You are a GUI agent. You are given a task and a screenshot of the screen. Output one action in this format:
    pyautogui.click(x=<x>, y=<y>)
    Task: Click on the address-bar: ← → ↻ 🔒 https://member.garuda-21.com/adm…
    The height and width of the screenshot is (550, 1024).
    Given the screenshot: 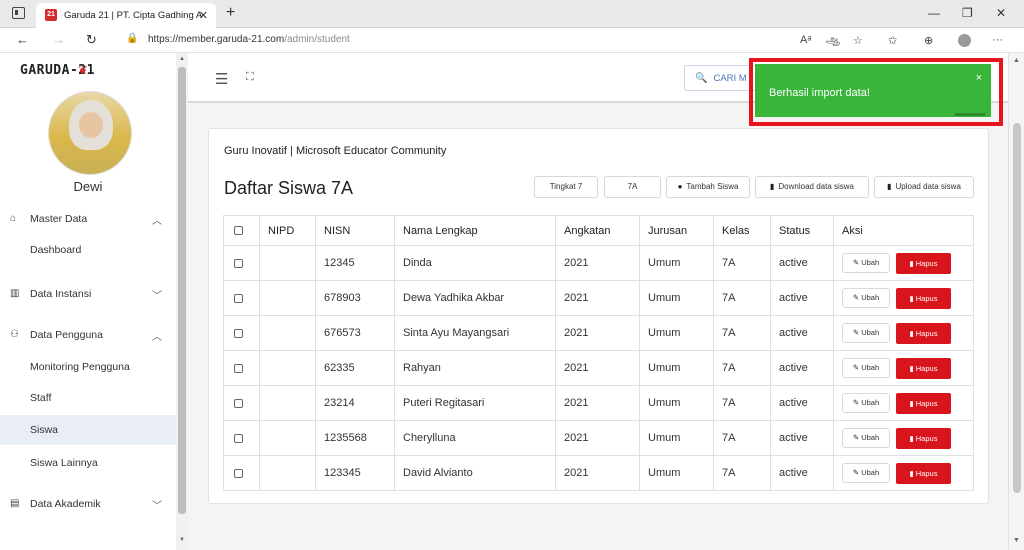 What is the action you would take?
    pyautogui.click(x=512, y=40)
    